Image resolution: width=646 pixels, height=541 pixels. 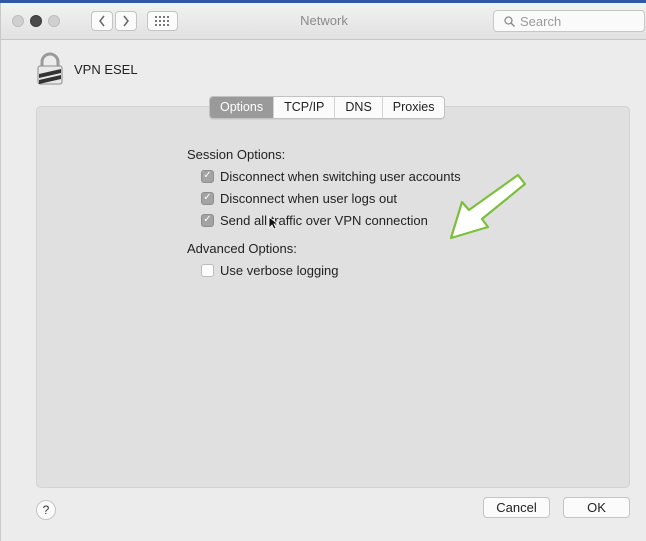 What do you see at coordinates (242, 248) in the screenshot?
I see `advanced-options-heading: Advanced Options:` at bounding box center [242, 248].